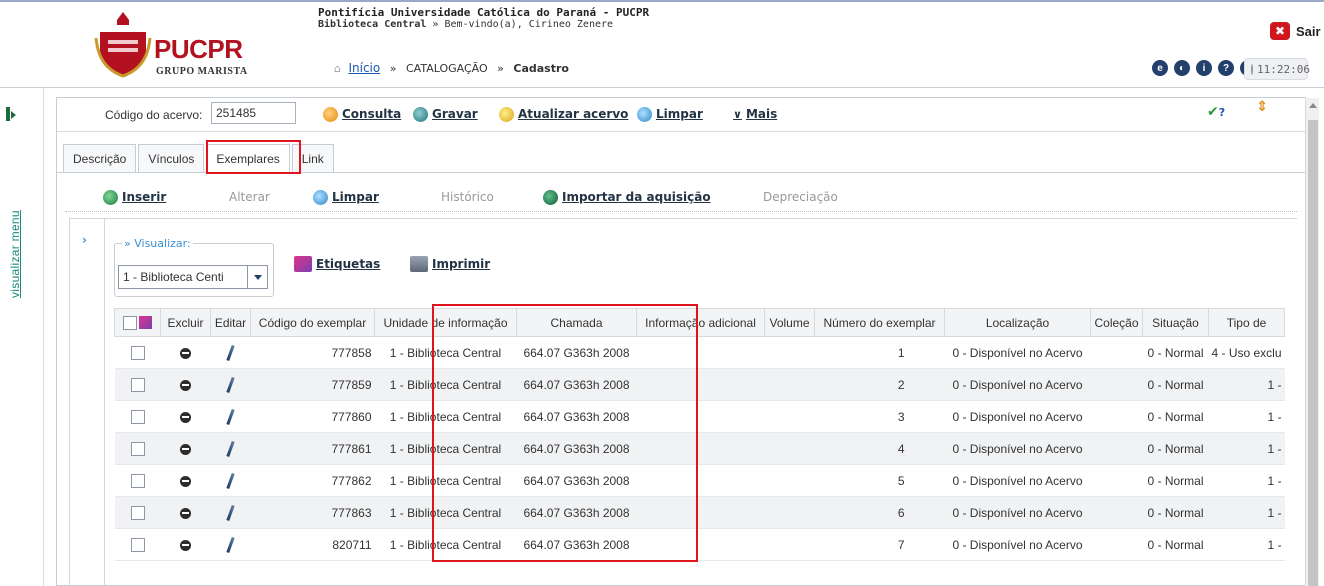  I want to click on codigo-cell: 777862, so click(312, 480).